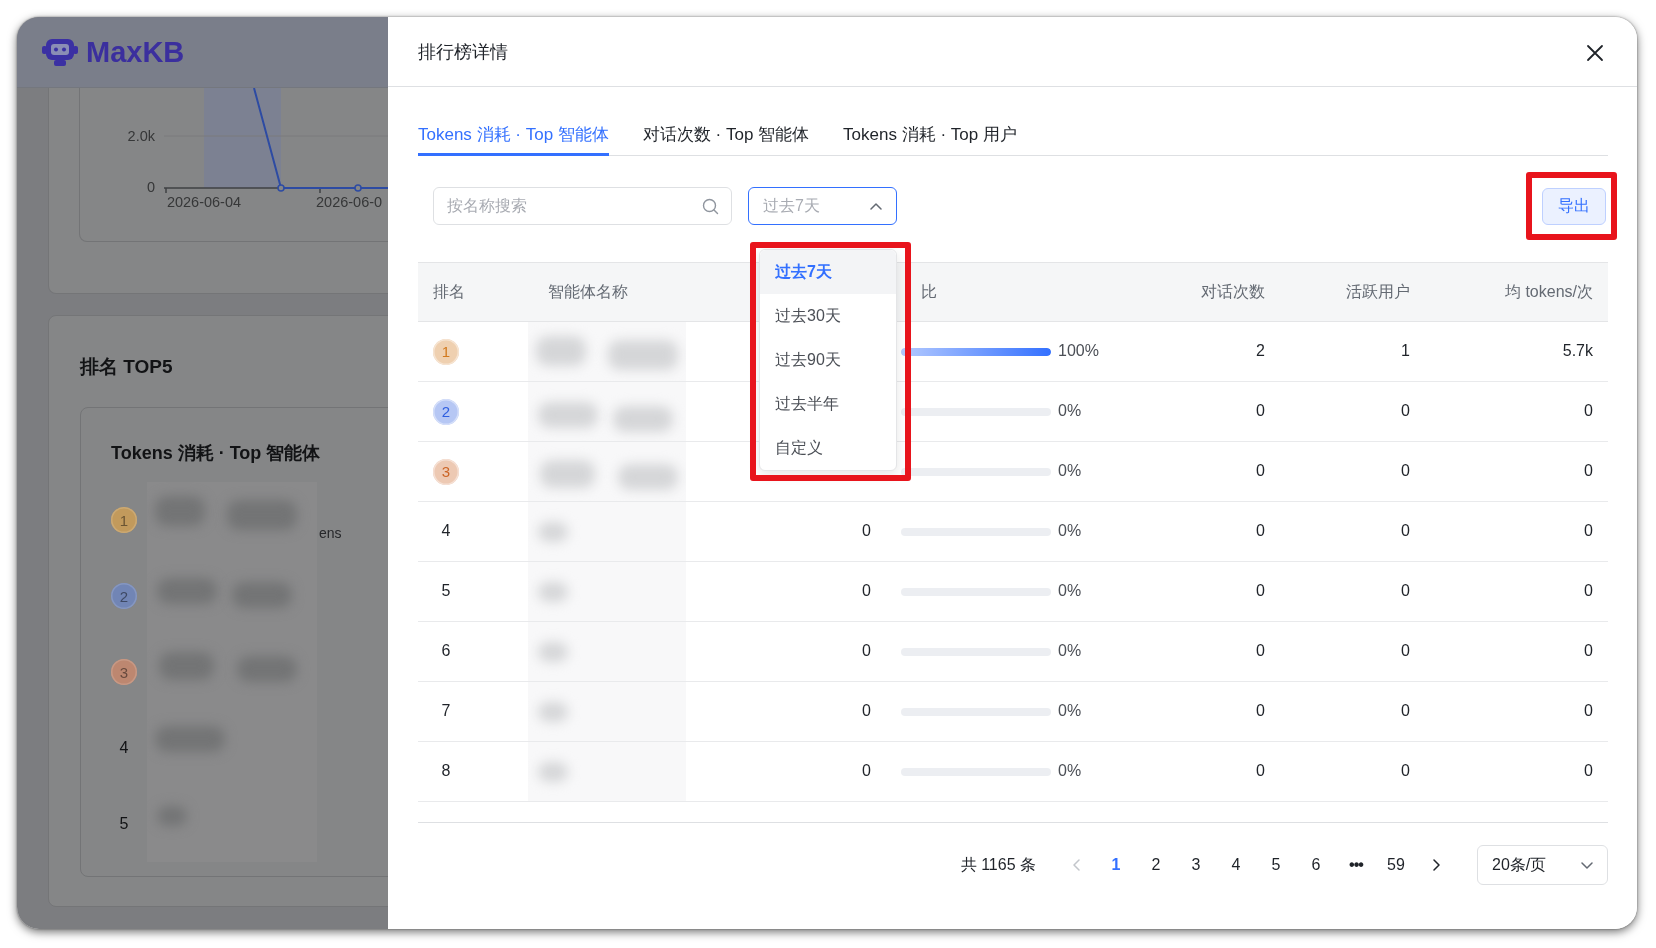 This screenshot has width=1656, height=948. What do you see at coordinates (135, 52) in the screenshot?
I see `logo-text: MaxKB` at bounding box center [135, 52].